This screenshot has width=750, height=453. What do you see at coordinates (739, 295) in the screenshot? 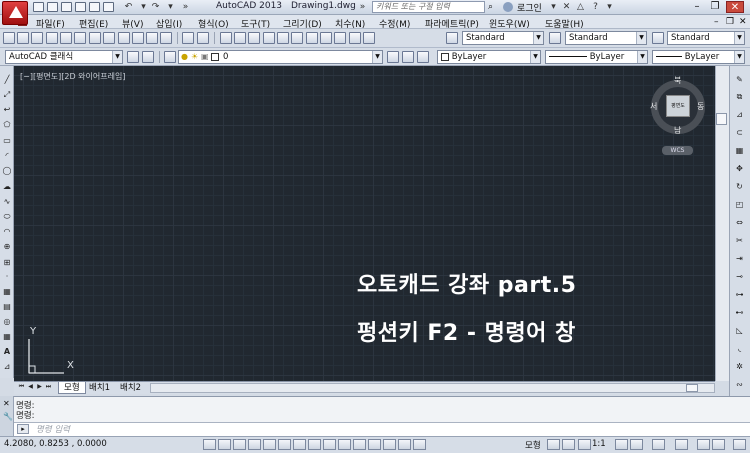
I see `break-icon: ⊶` at bounding box center [739, 295].